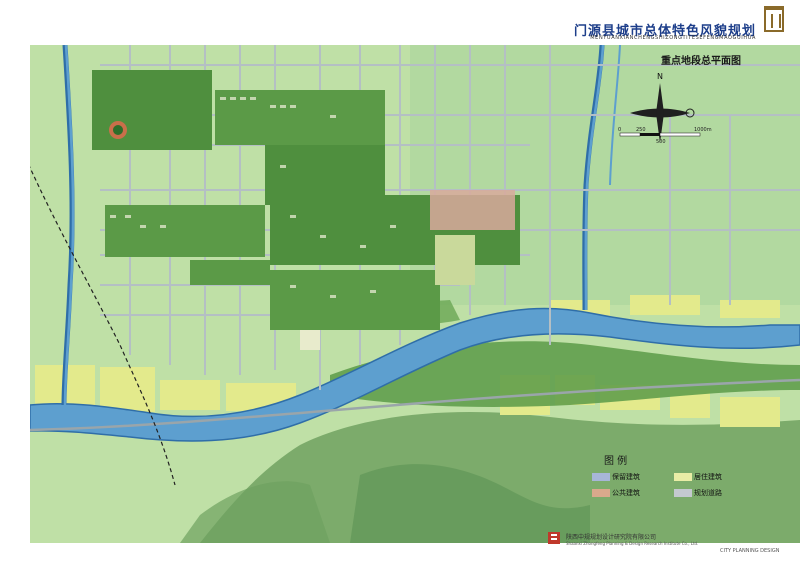 Image resolution: width=800 pixels, height=575 pixels. What do you see at coordinates (703, 130) in the screenshot?
I see `scale-label: 1000m` at bounding box center [703, 130].